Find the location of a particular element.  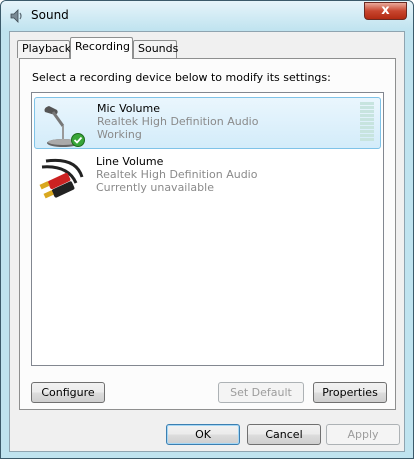

speaker-icon is located at coordinates (16, 16).